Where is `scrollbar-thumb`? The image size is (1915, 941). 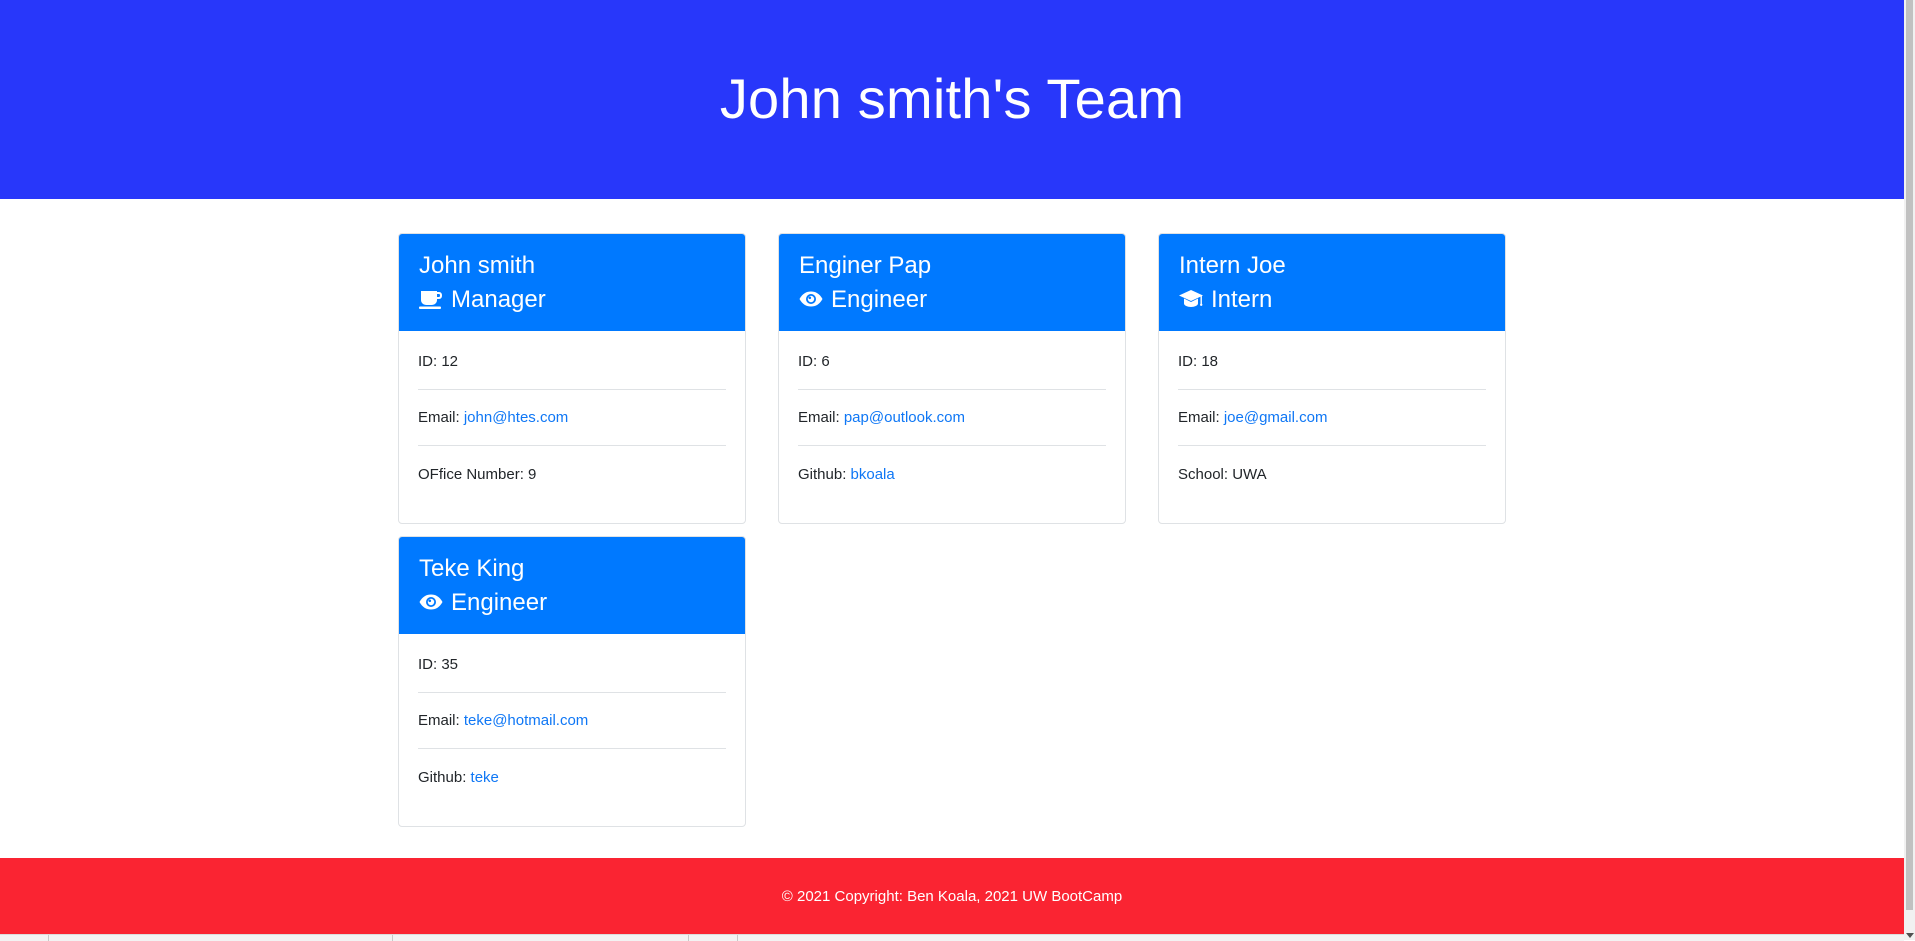 scrollbar-thumb is located at coordinates (1909, 455).